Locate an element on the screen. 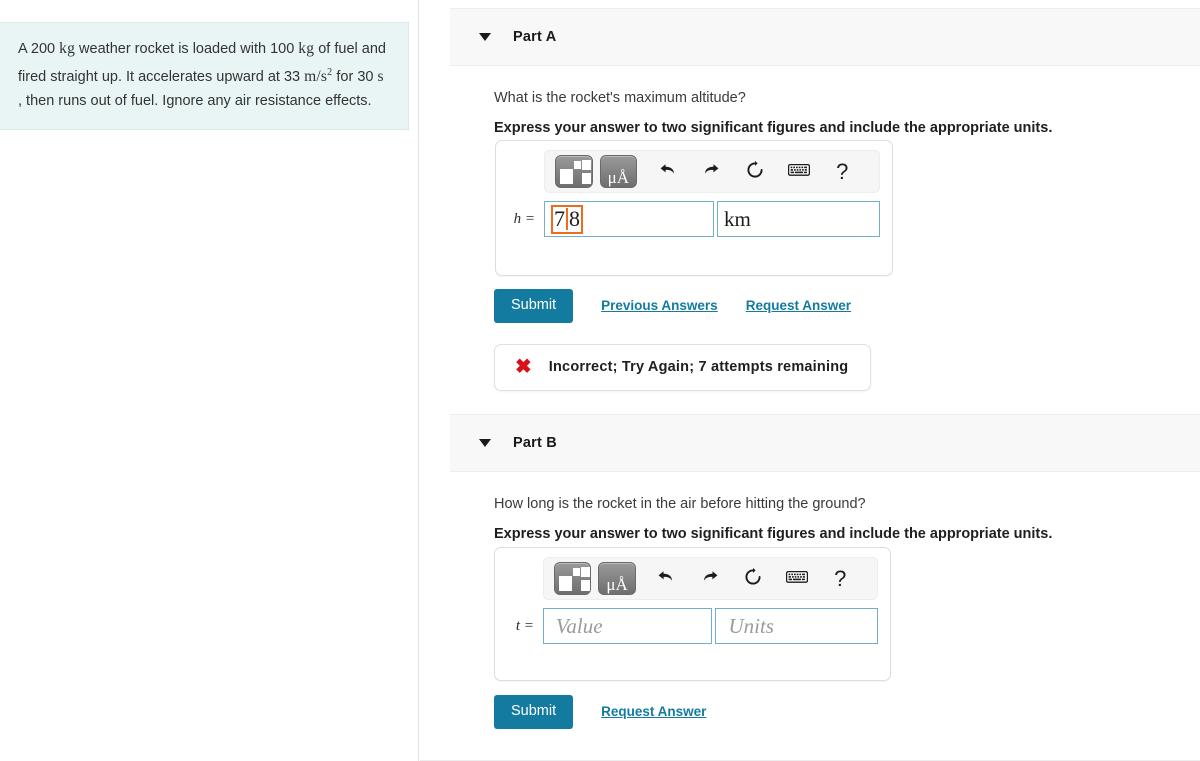 The height and width of the screenshot is (761, 1200). part-a-submit-button: Submit is located at coordinates (534, 306).